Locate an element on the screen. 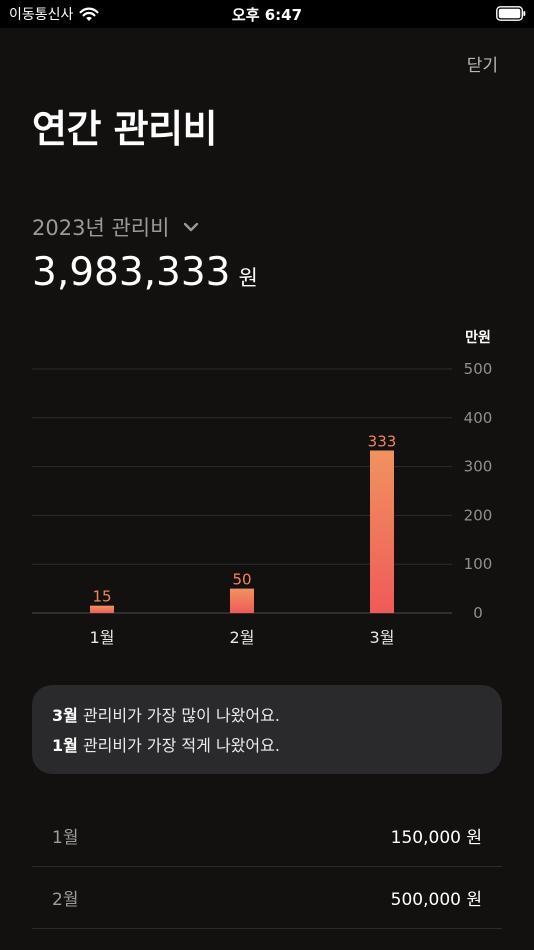  insight-least: 1월 관리비가 가장 적게 나왔어요. is located at coordinates (267, 746).